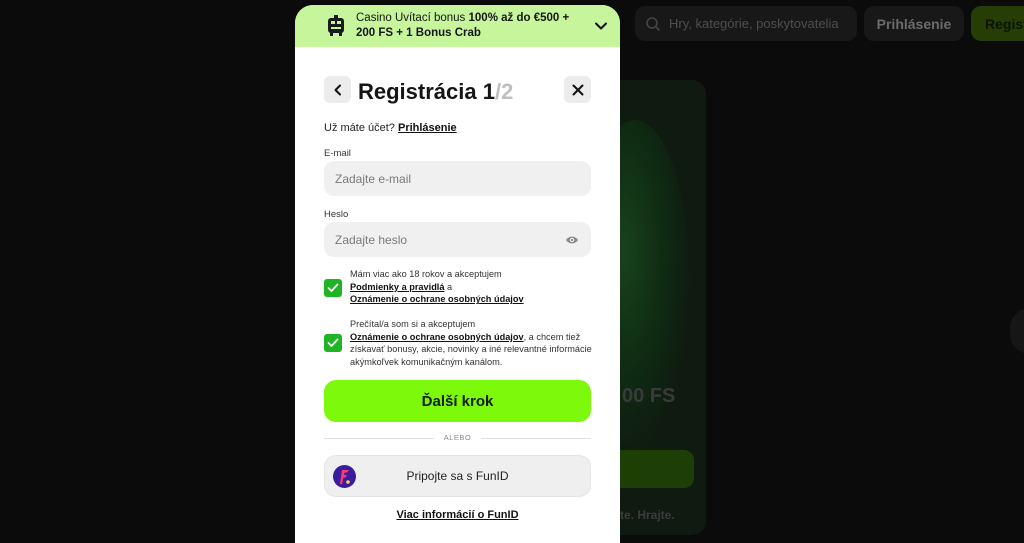 This screenshot has height=543, width=1024. Describe the element at coordinates (427, 128) in the screenshot. I see `login-link: Prihlásenie` at that location.